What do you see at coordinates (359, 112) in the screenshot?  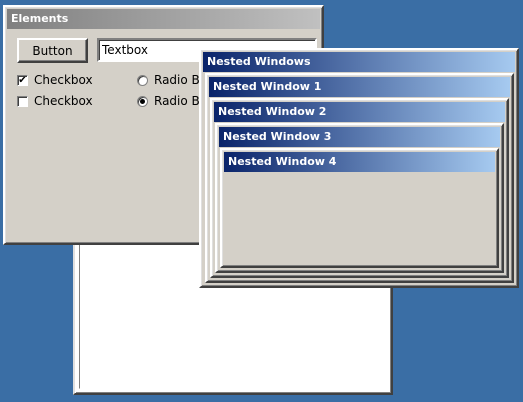 I see `nested-window-2-titlebar: Nested Window 2` at bounding box center [359, 112].